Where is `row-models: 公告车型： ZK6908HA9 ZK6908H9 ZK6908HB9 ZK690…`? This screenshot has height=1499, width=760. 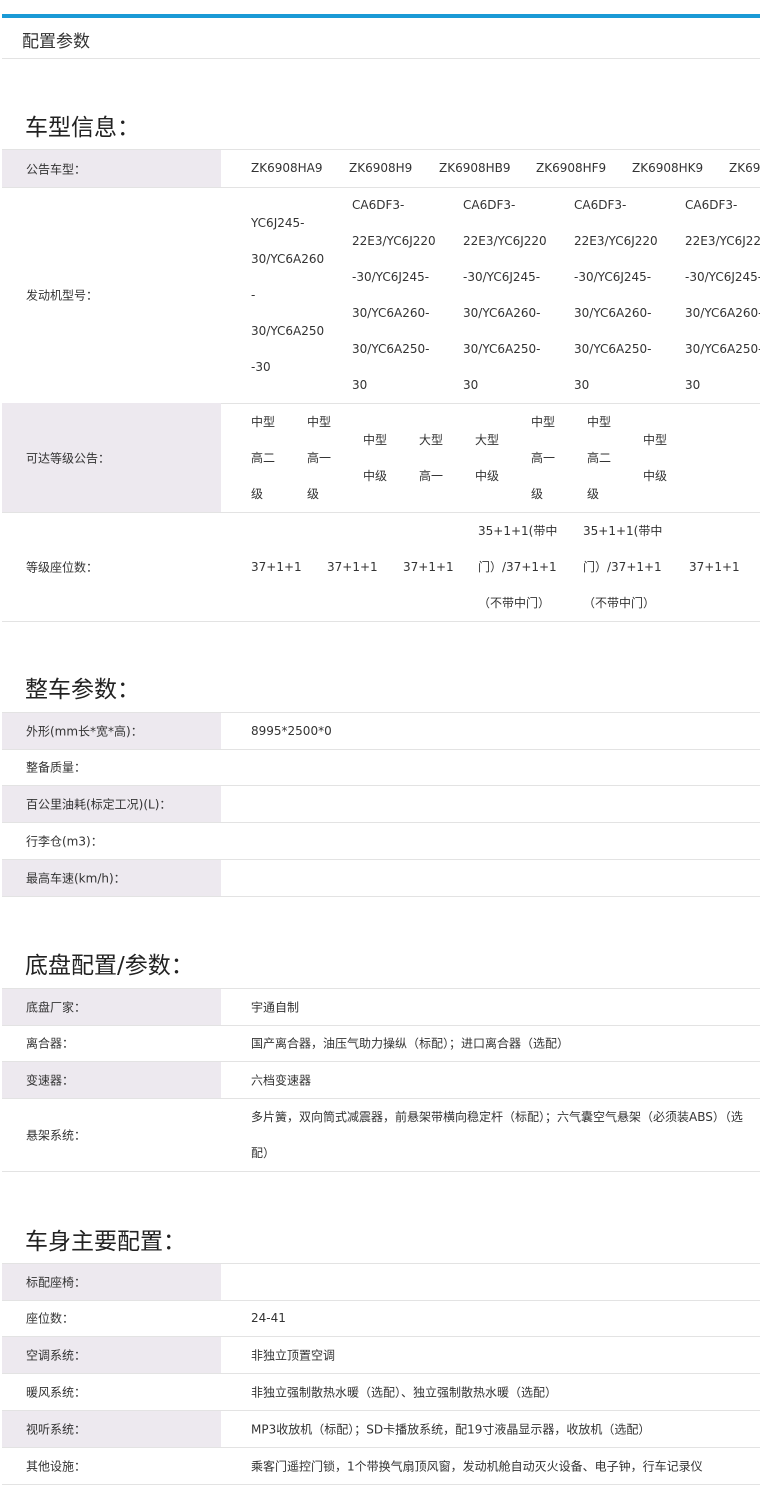 row-models: 公告车型： ZK6908HA9 ZK6908H9 ZK6908HB9 ZK690… is located at coordinates (381, 168).